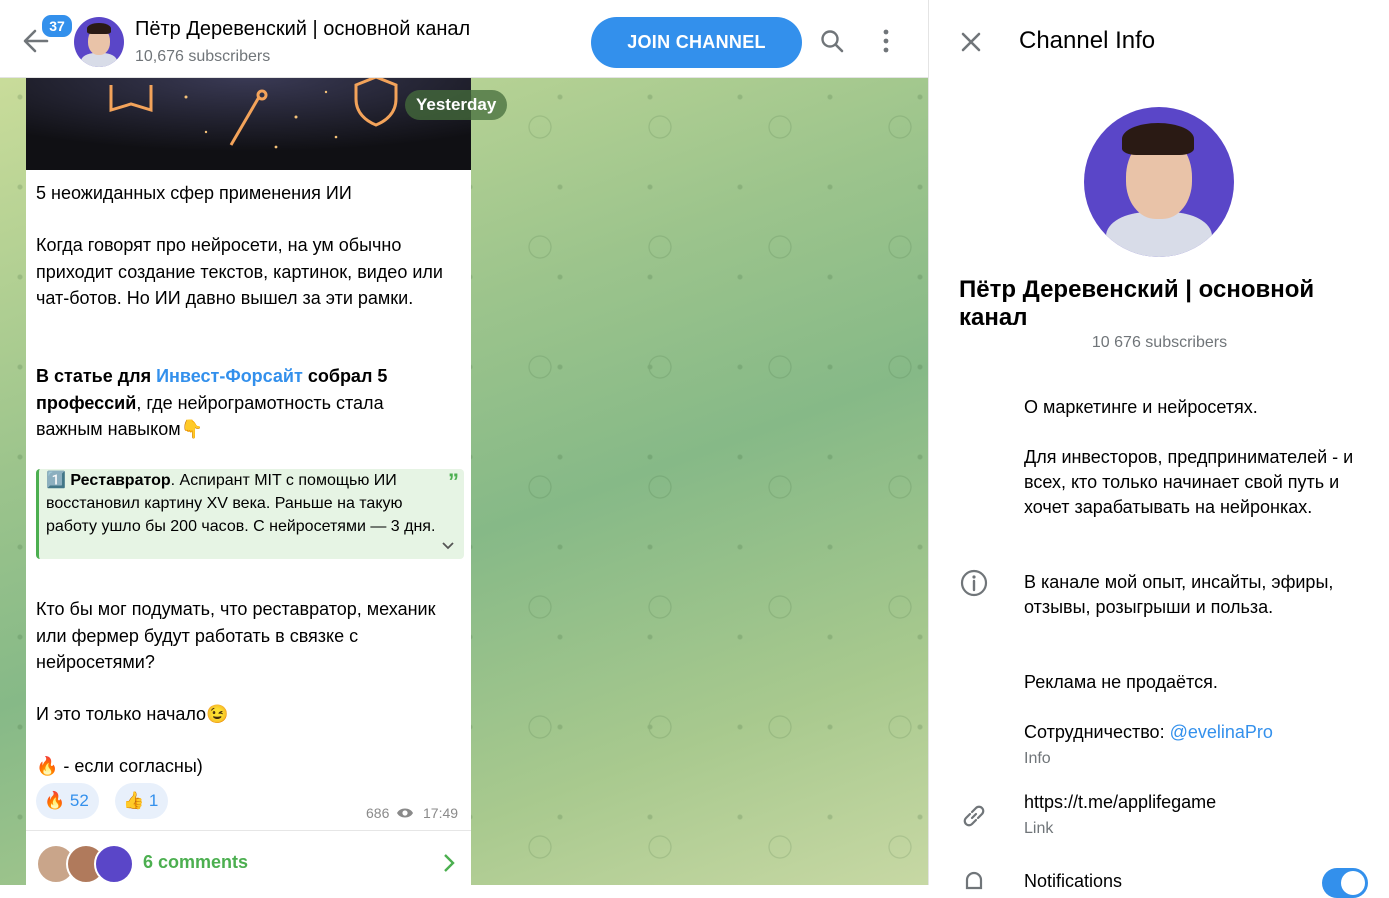 The height and width of the screenshot is (898, 1389). What do you see at coordinates (1073, 881) in the screenshot?
I see `notifications-label: Notifications` at bounding box center [1073, 881].